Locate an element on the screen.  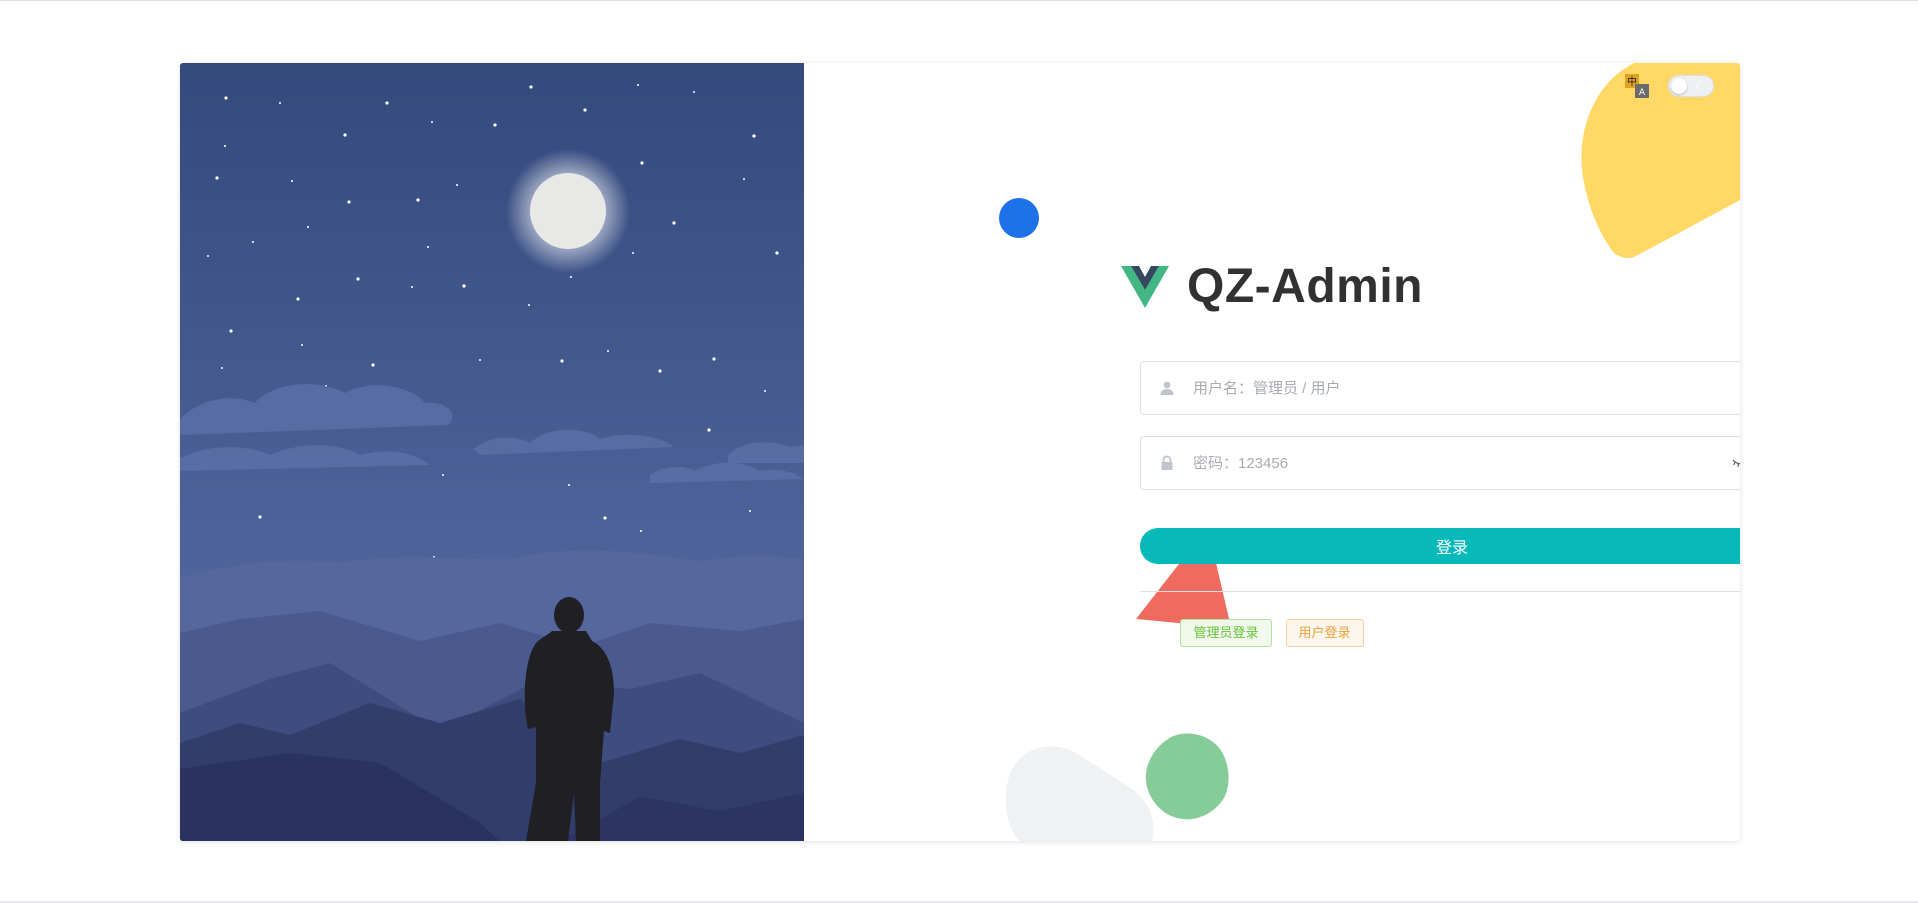
brand-header: QZ-Admin is located at coordinates (1272, 286).